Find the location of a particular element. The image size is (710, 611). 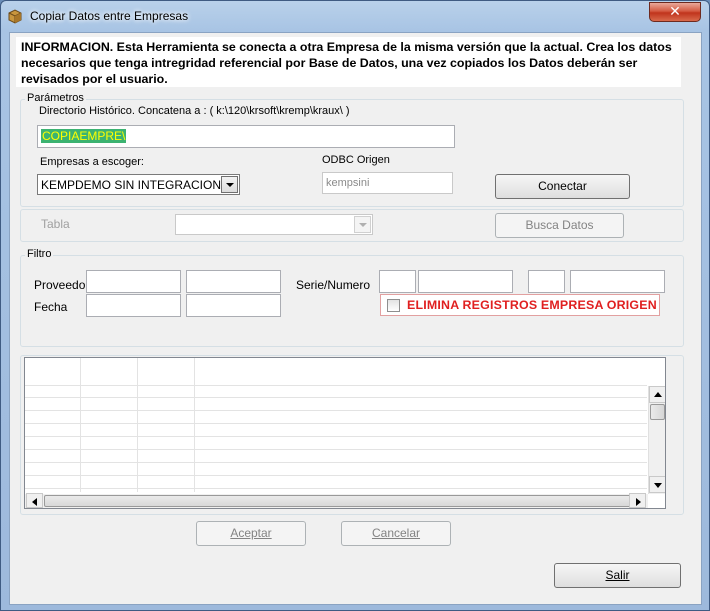

cancelar-label: Cancelar is located at coordinates (396, 533).